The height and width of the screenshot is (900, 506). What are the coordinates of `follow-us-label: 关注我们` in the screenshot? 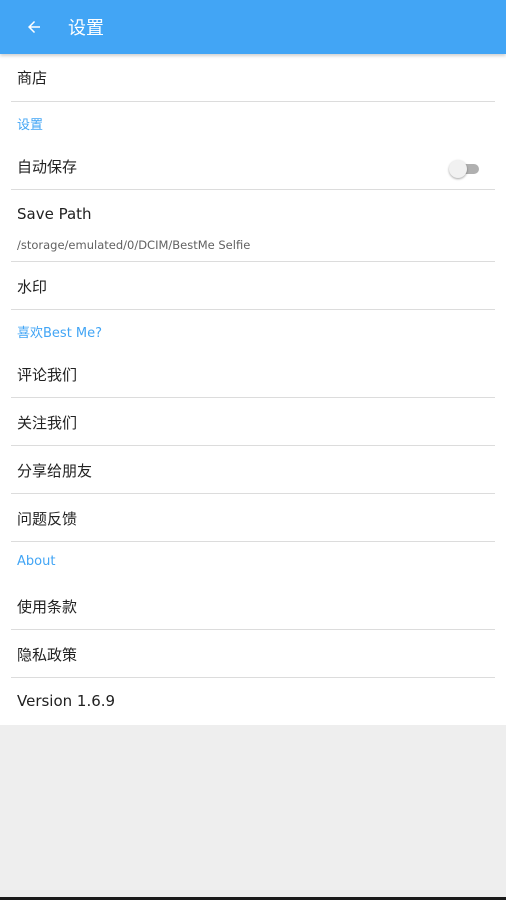 It's located at (47, 423).